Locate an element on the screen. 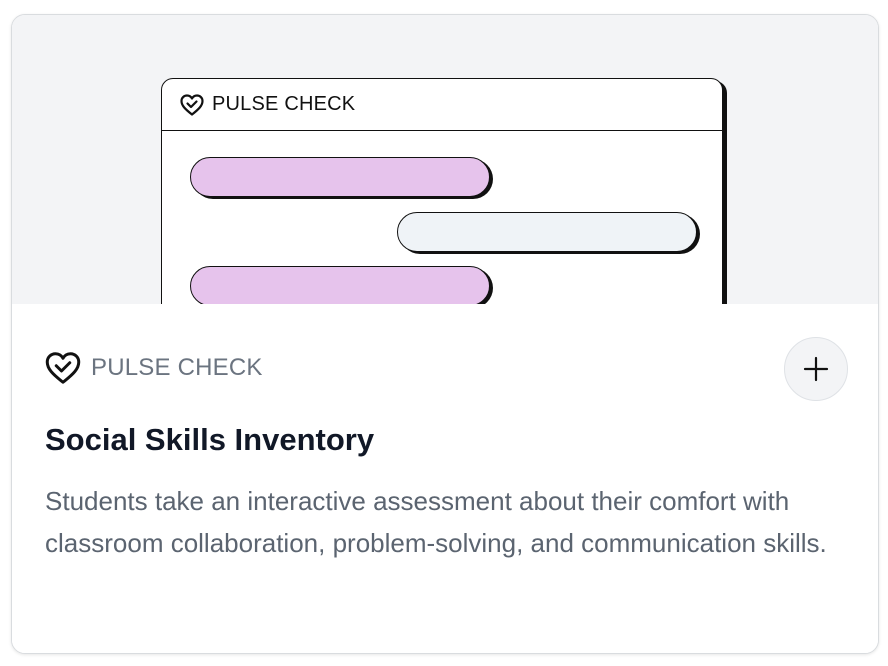 The width and height of the screenshot is (888, 666). preview-window-header: PULSE CHECK is located at coordinates (442, 105).